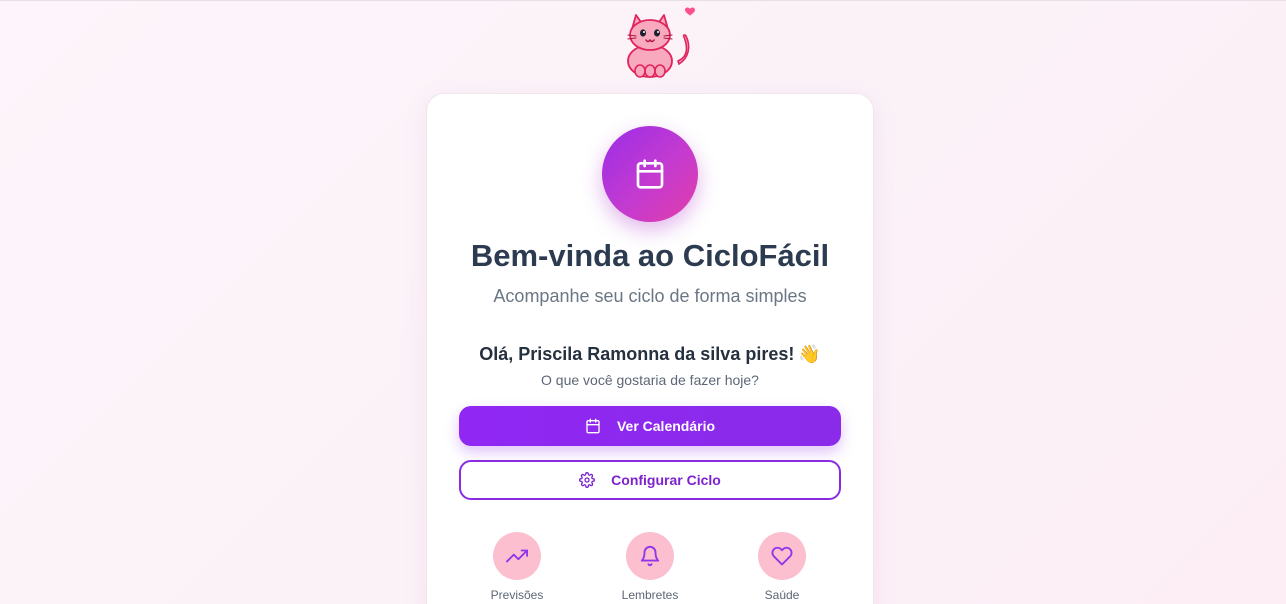 The image size is (1286, 604). I want to click on health-badge, so click(782, 556).